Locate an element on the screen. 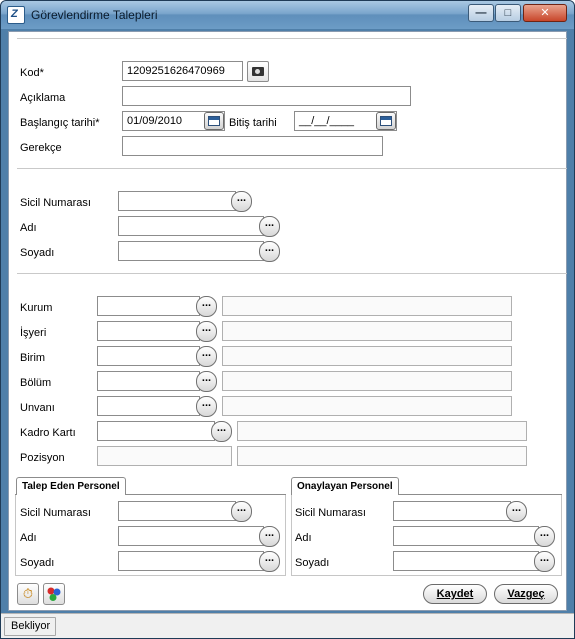 The height and width of the screenshot is (639, 575). talep-adi-label: Adı is located at coordinates (28, 538).